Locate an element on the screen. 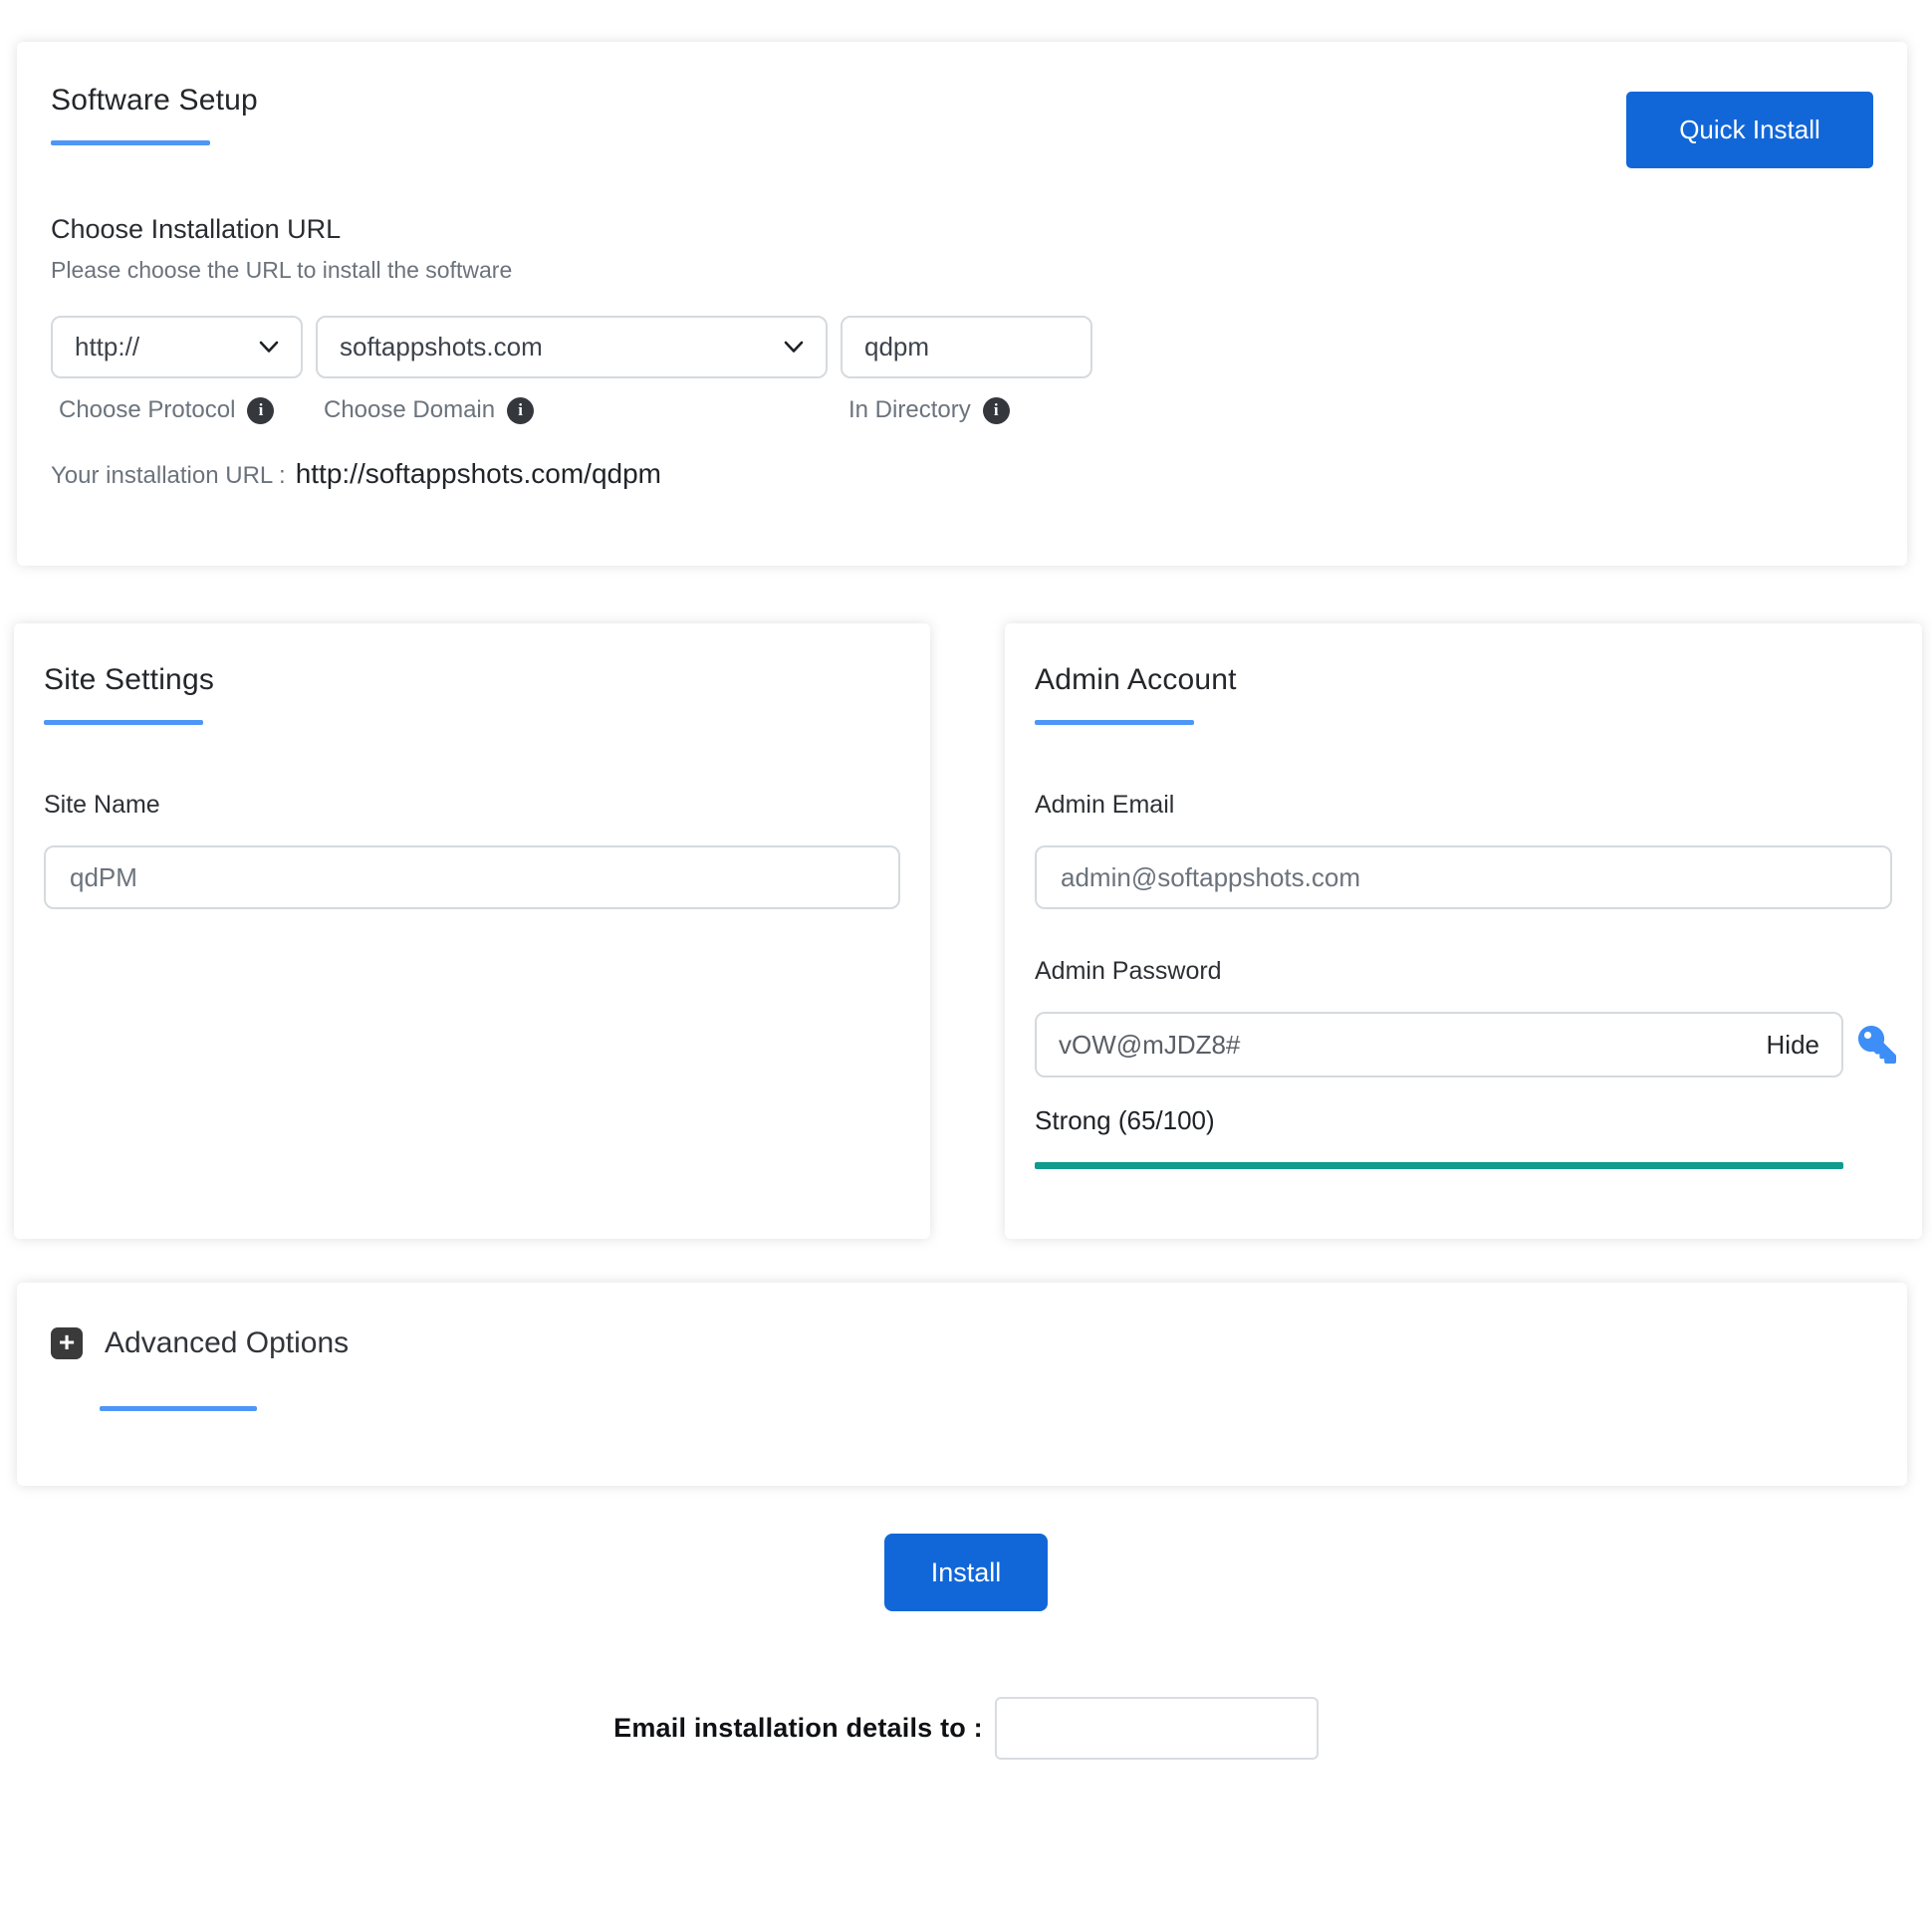 This screenshot has height=1914, width=1932. advanced-options-title: Advanced Options is located at coordinates (228, 1343).